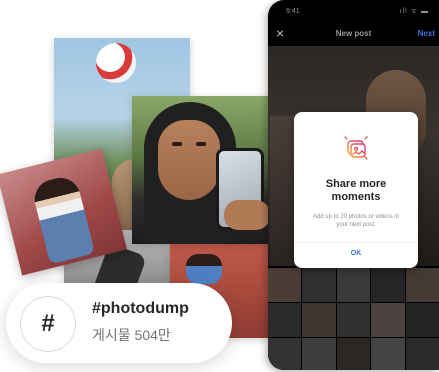  What do you see at coordinates (356, 253) in the screenshot?
I see `ok-button: OK` at bounding box center [356, 253].